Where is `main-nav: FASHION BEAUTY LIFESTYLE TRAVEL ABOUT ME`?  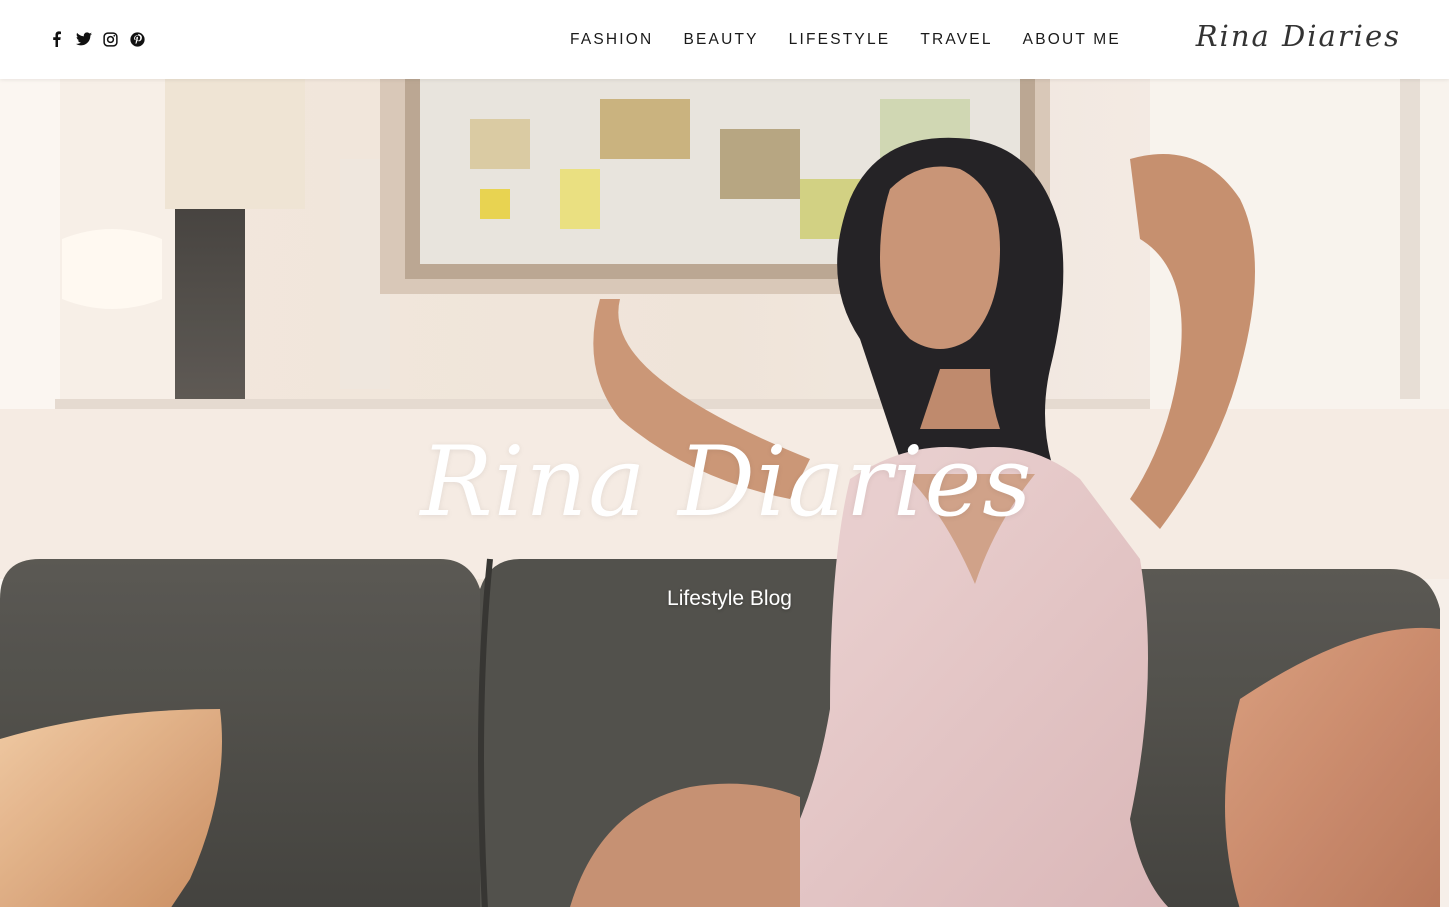
main-nav: FASHION BEAUTY LIFESTYLE TRAVEL ABOUT ME is located at coordinates (850, 39).